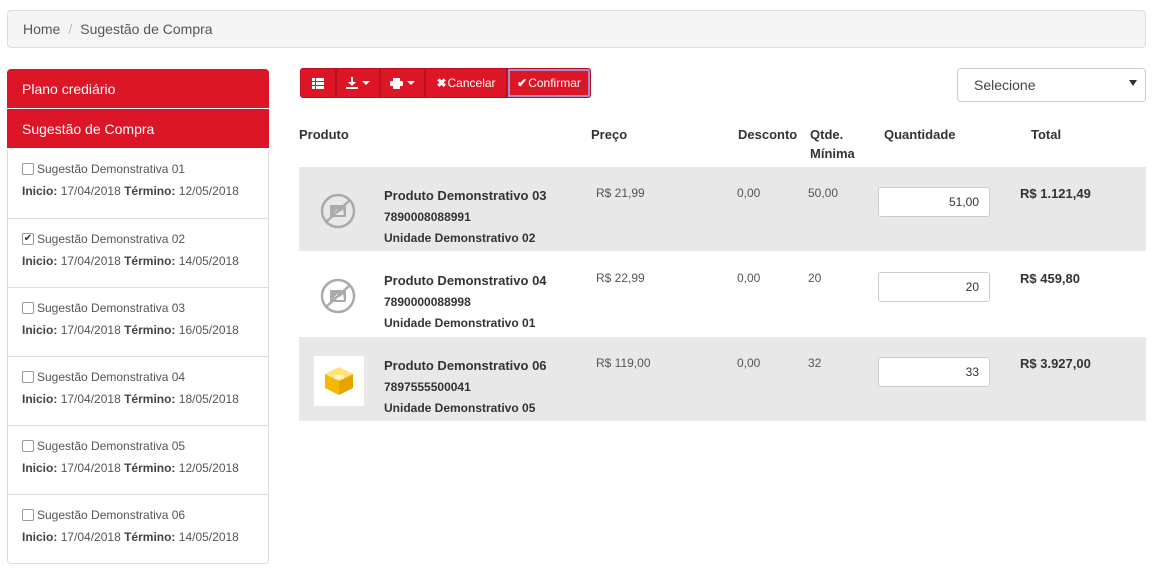  What do you see at coordinates (1055, 363) in the screenshot?
I see `product-total: R$ 3.927,00` at bounding box center [1055, 363].